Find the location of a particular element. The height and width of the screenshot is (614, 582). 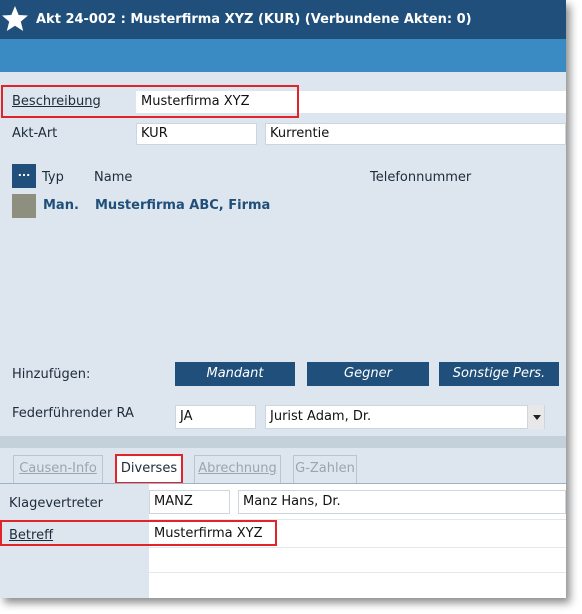

column-header-name: Name is located at coordinates (113, 177).